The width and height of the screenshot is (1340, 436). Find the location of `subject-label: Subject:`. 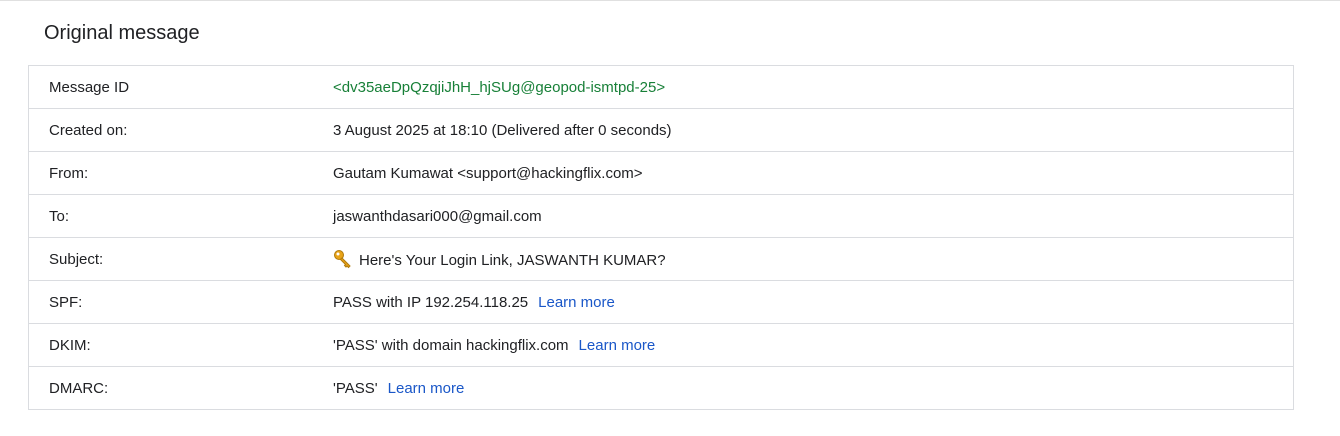

subject-label: Subject: is located at coordinates (76, 259).